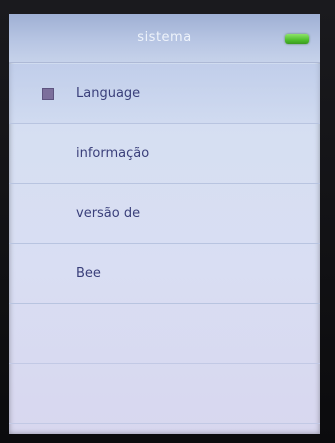  Describe the element at coordinates (164, 94) in the screenshot. I see `menu-item-language: Language` at that location.